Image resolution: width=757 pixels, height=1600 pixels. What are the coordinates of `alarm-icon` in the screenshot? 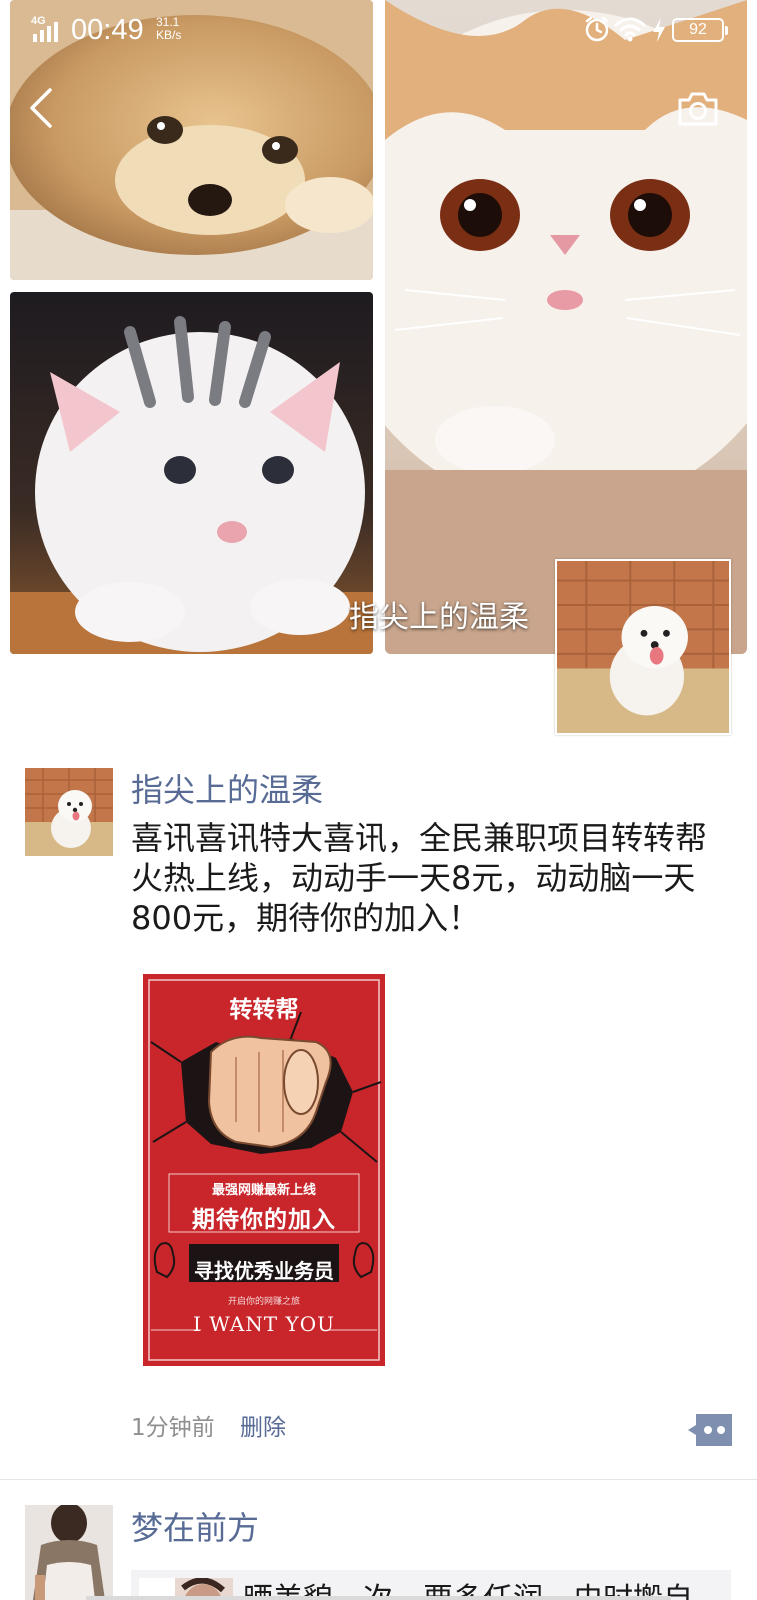 It's located at (597, 29).